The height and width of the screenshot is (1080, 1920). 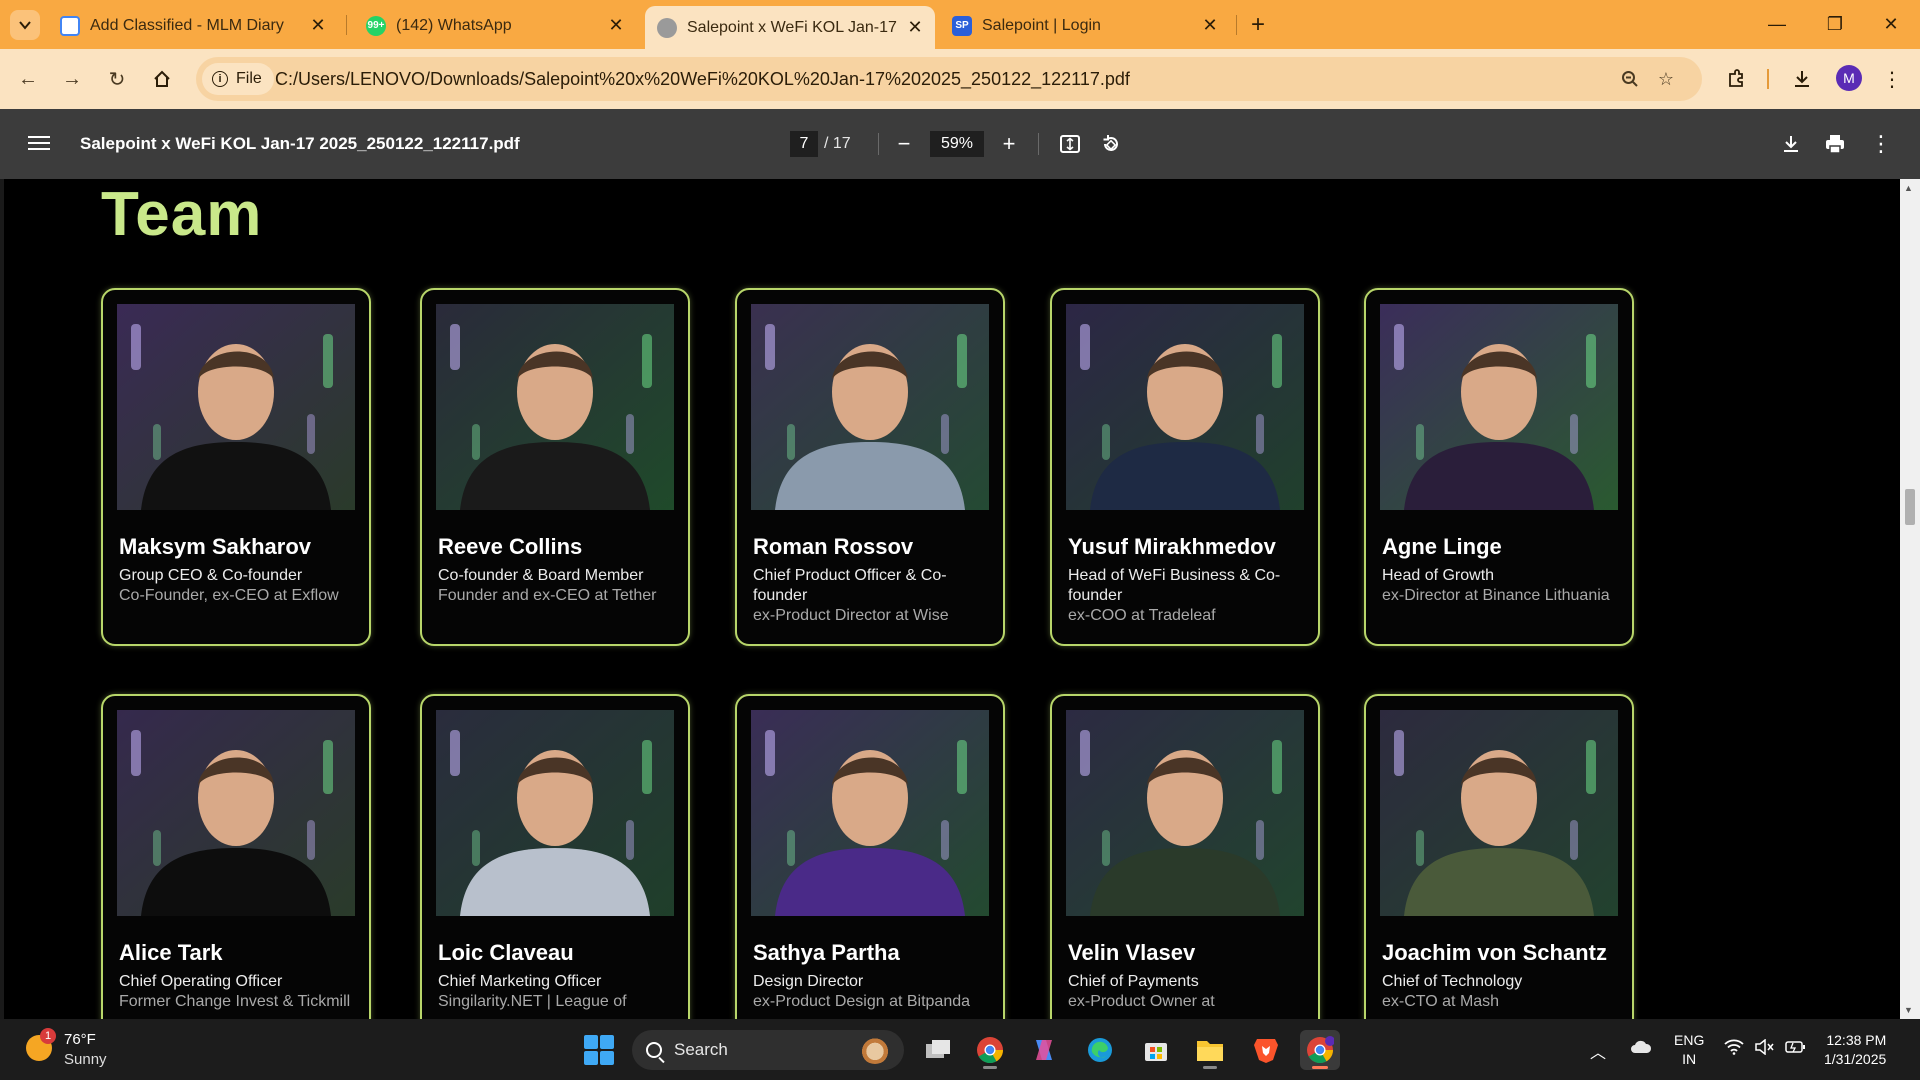 What do you see at coordinates (962, 25) in the screenshot?
I see `salepoint-icon: SP` at bounding box center [962, 25].